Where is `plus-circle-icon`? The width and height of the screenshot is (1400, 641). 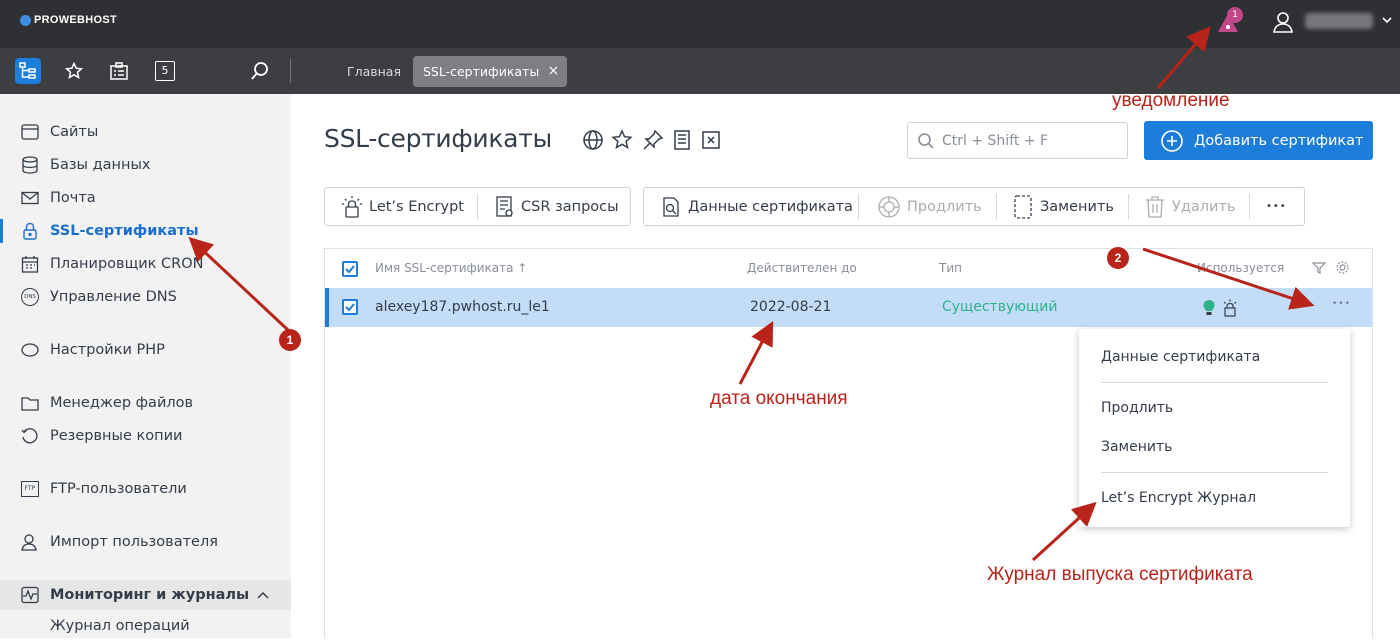
plus-circle-icon is located at coordinates (1172, 140).